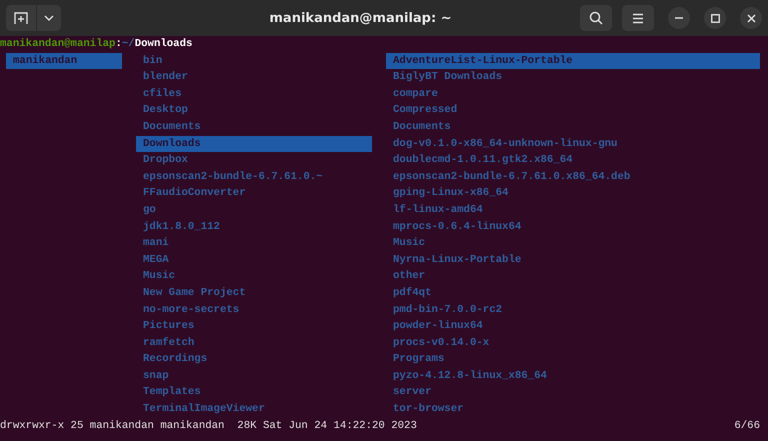 This screenshot has height=441, width=768. What do you see at coordinates (573, 193) in the screenshot?
I see `file-entry: gping-Linux-x86_64` at bounding box center [573, 193].